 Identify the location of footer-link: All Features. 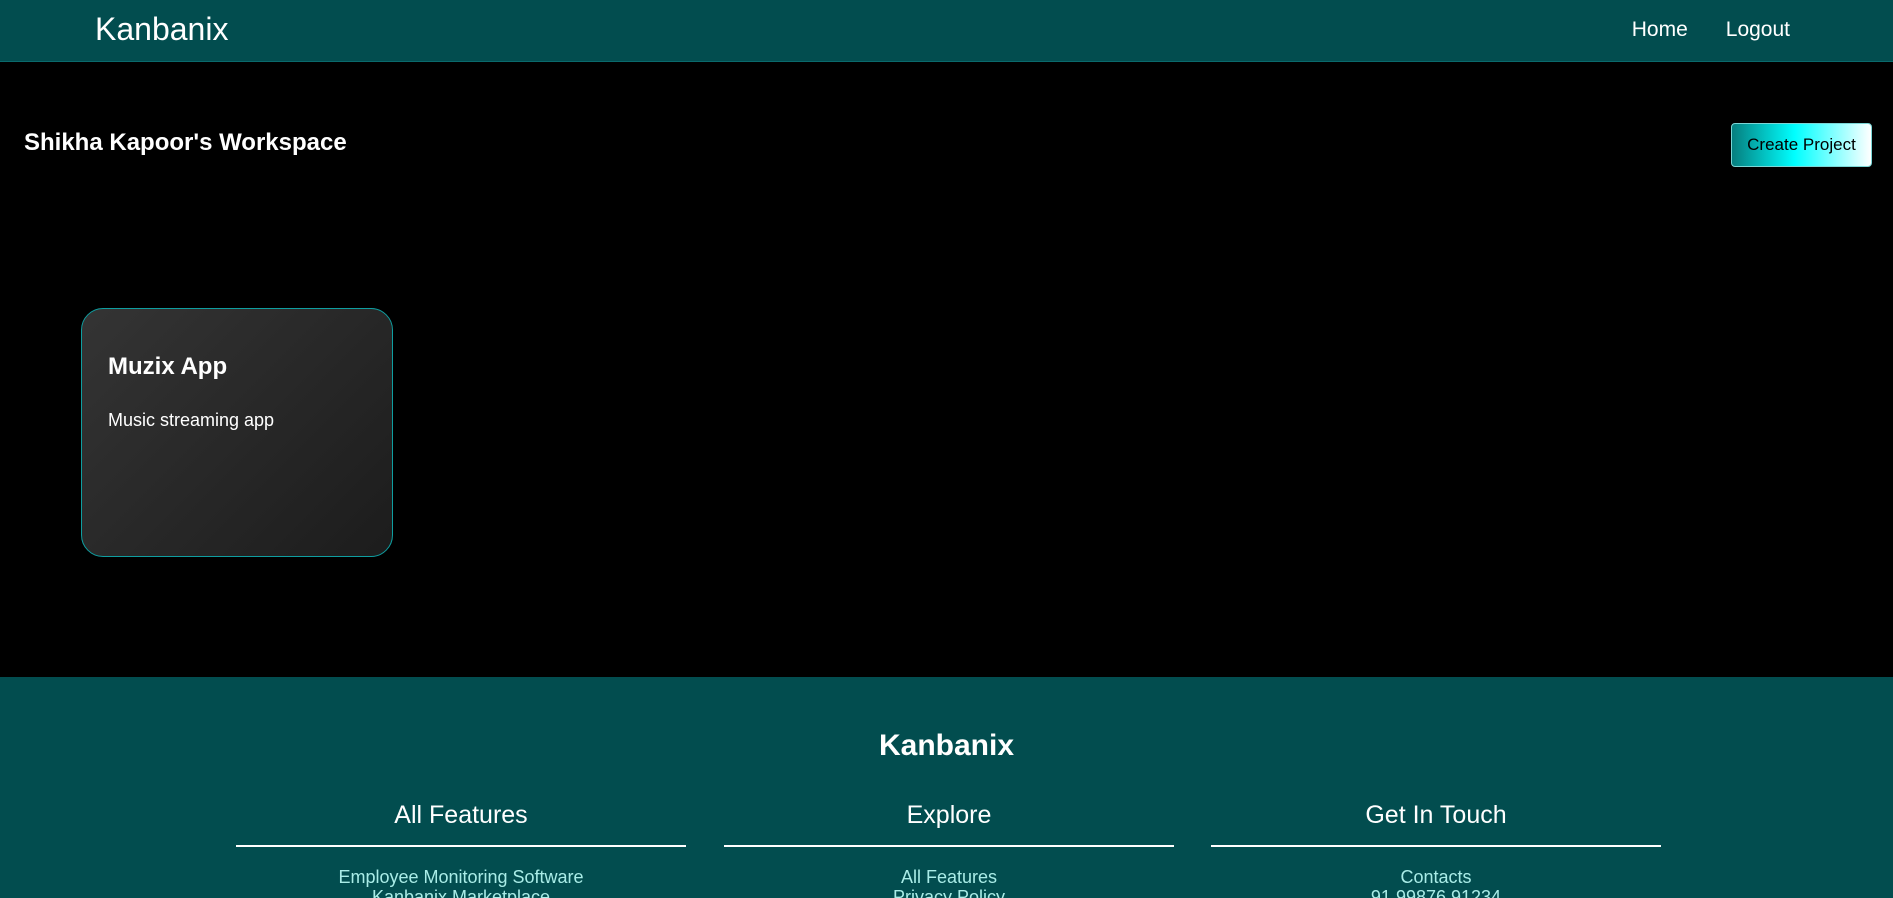
(949, 877).